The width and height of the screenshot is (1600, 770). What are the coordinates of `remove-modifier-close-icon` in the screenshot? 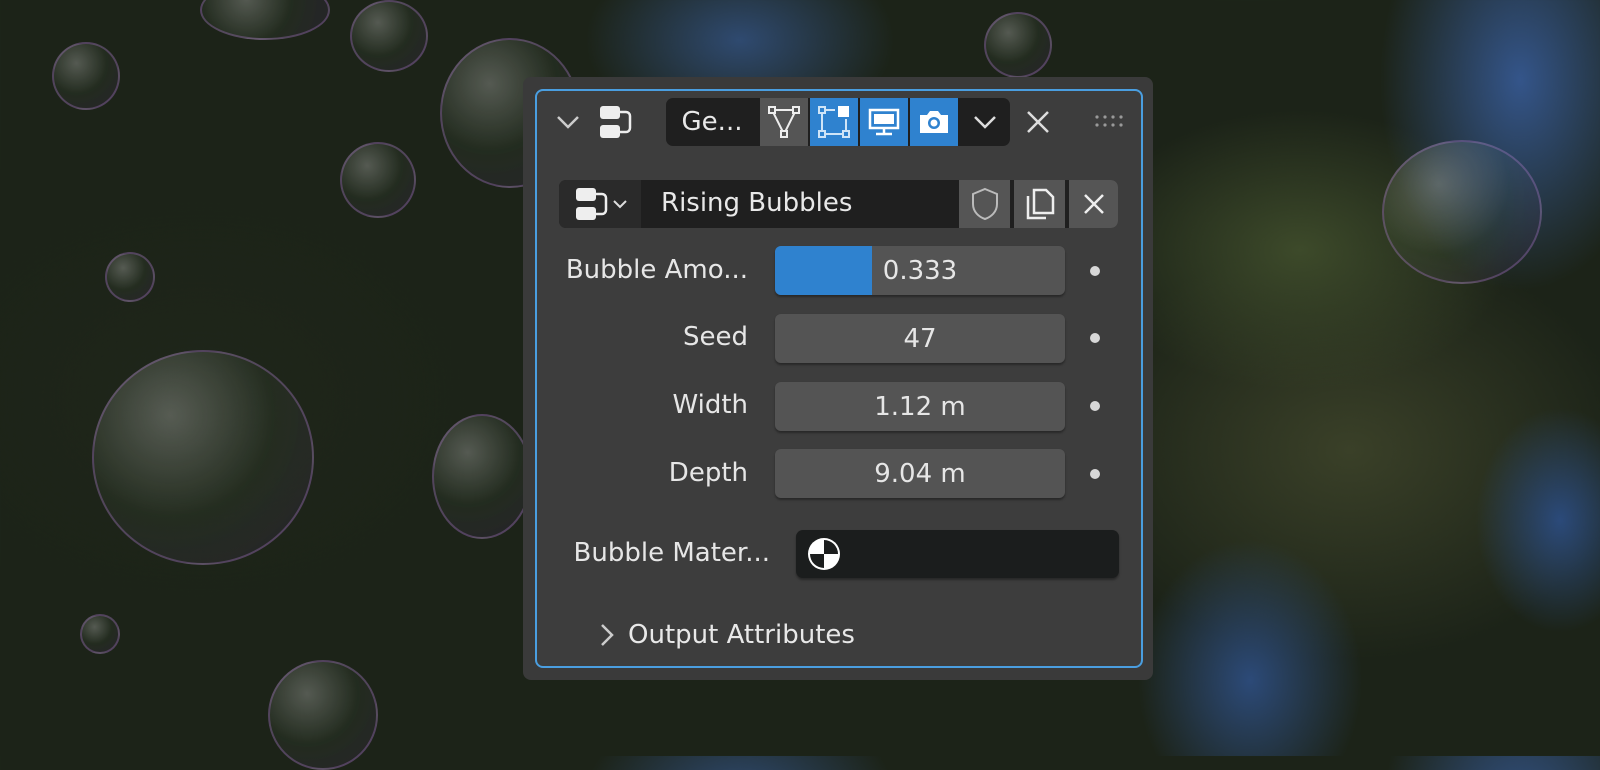 It's located at (1038, 122).